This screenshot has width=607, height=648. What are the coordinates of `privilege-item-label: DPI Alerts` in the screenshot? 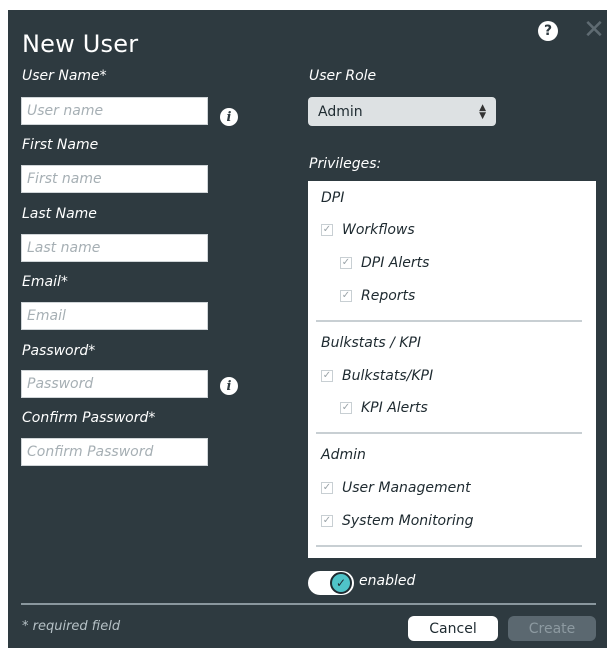 It's located at (395, 263).